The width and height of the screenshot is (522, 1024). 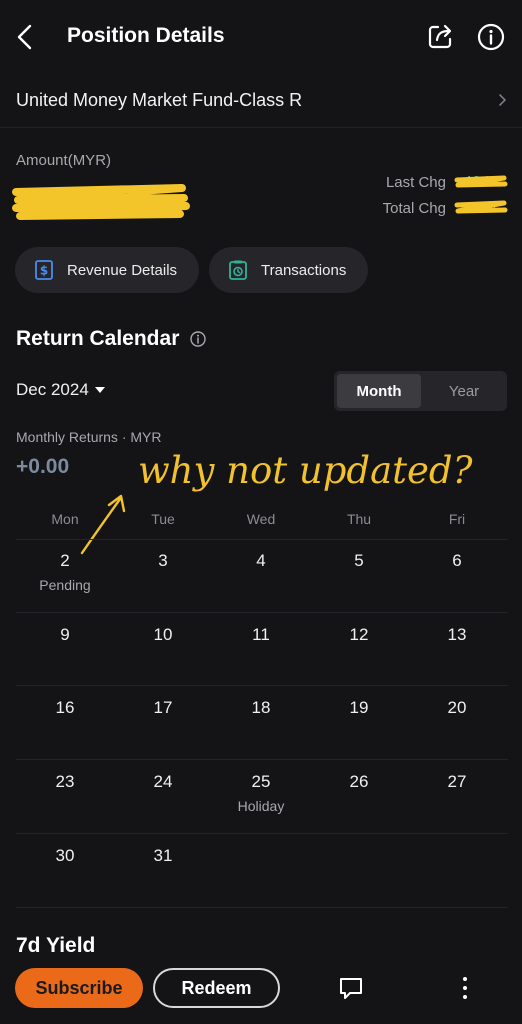 I want to click on calendar-day-number: 25, so click(x=261, y=781).